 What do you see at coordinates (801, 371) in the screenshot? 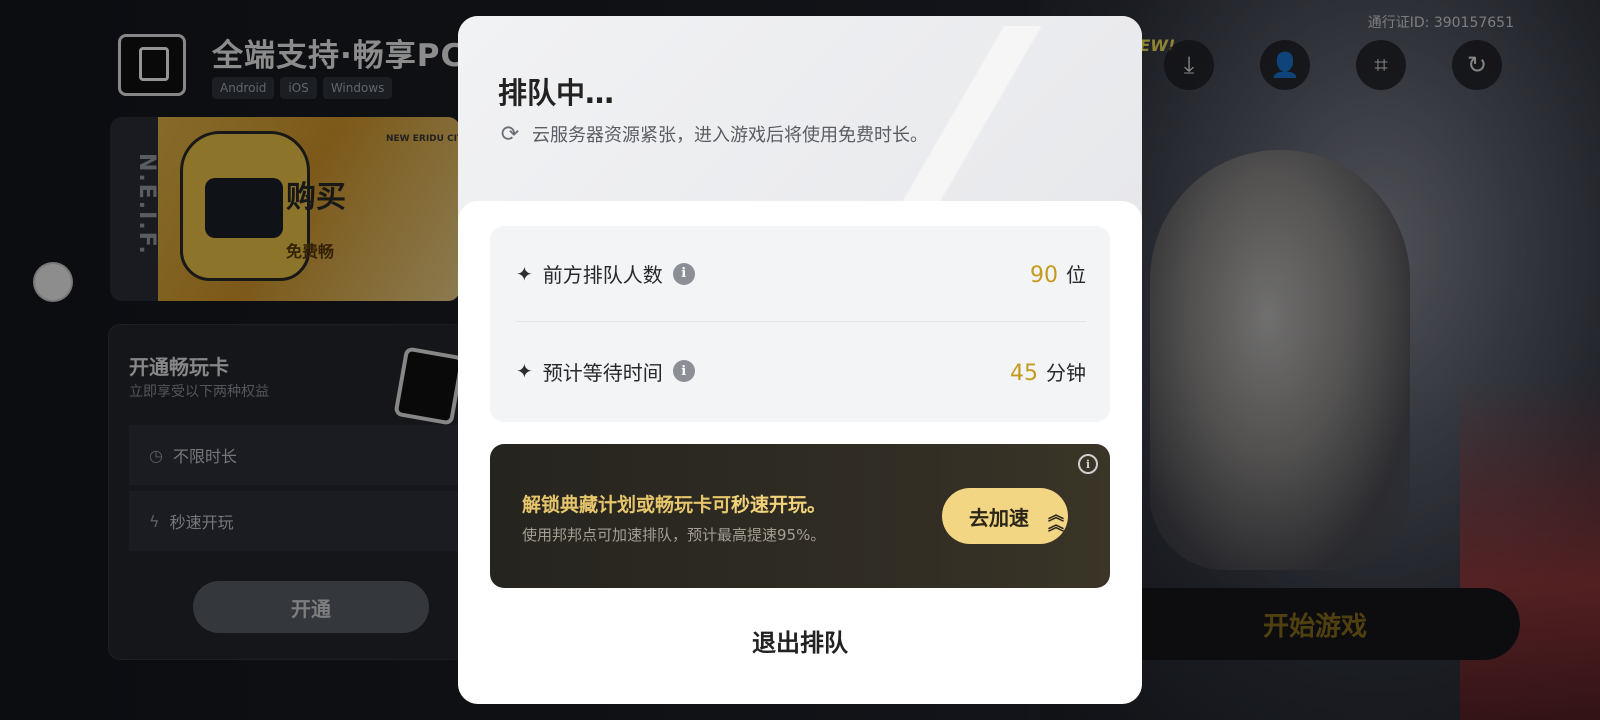
I see `wait-time-row: ✦ 预计等待时间 i 45 分钟` at bounding box center [801, 371].